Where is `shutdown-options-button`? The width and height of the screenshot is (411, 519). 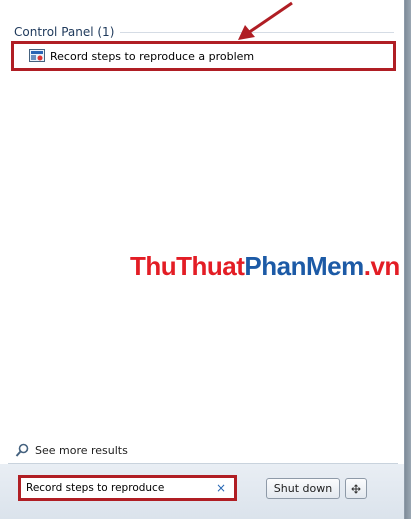 shutdown-options-button is located at coordinates (356, 488).